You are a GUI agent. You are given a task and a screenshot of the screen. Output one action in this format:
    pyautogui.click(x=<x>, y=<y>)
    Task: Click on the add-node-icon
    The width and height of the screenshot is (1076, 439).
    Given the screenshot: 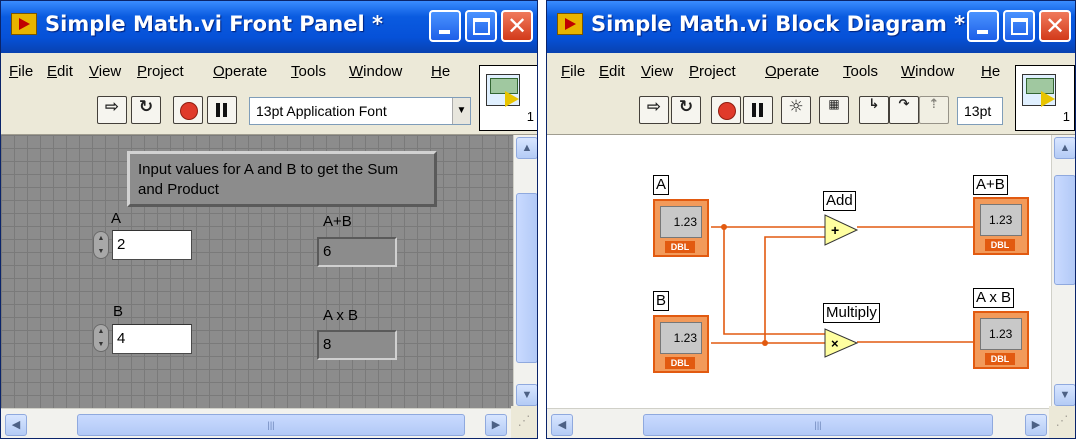 What is the action you would take?
    pyautogui.click(x=841, y=230)
    